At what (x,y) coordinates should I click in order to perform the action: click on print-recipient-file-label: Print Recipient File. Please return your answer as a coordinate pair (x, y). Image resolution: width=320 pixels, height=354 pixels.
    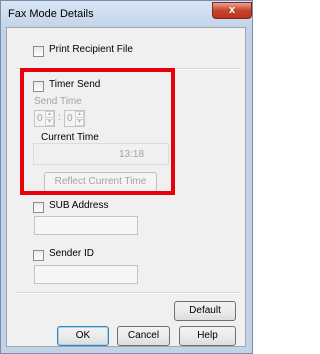
    Looking at the image, I should click on (91, 49).